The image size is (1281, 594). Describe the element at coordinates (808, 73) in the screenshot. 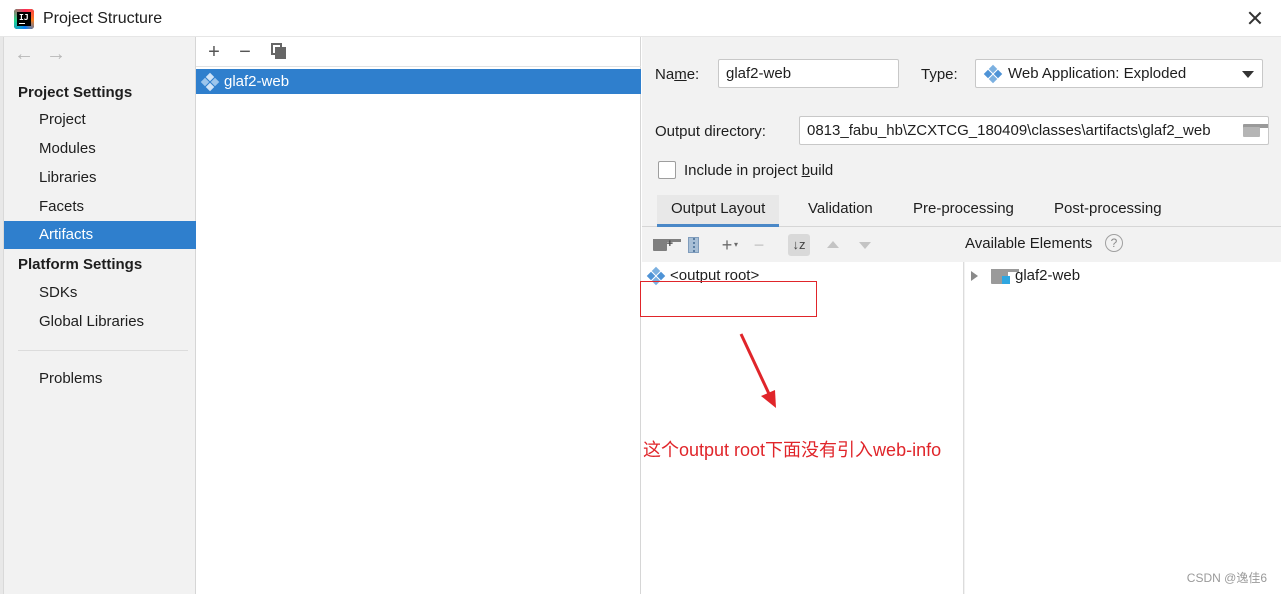

I see `name-field: glaf2-web` at that location.